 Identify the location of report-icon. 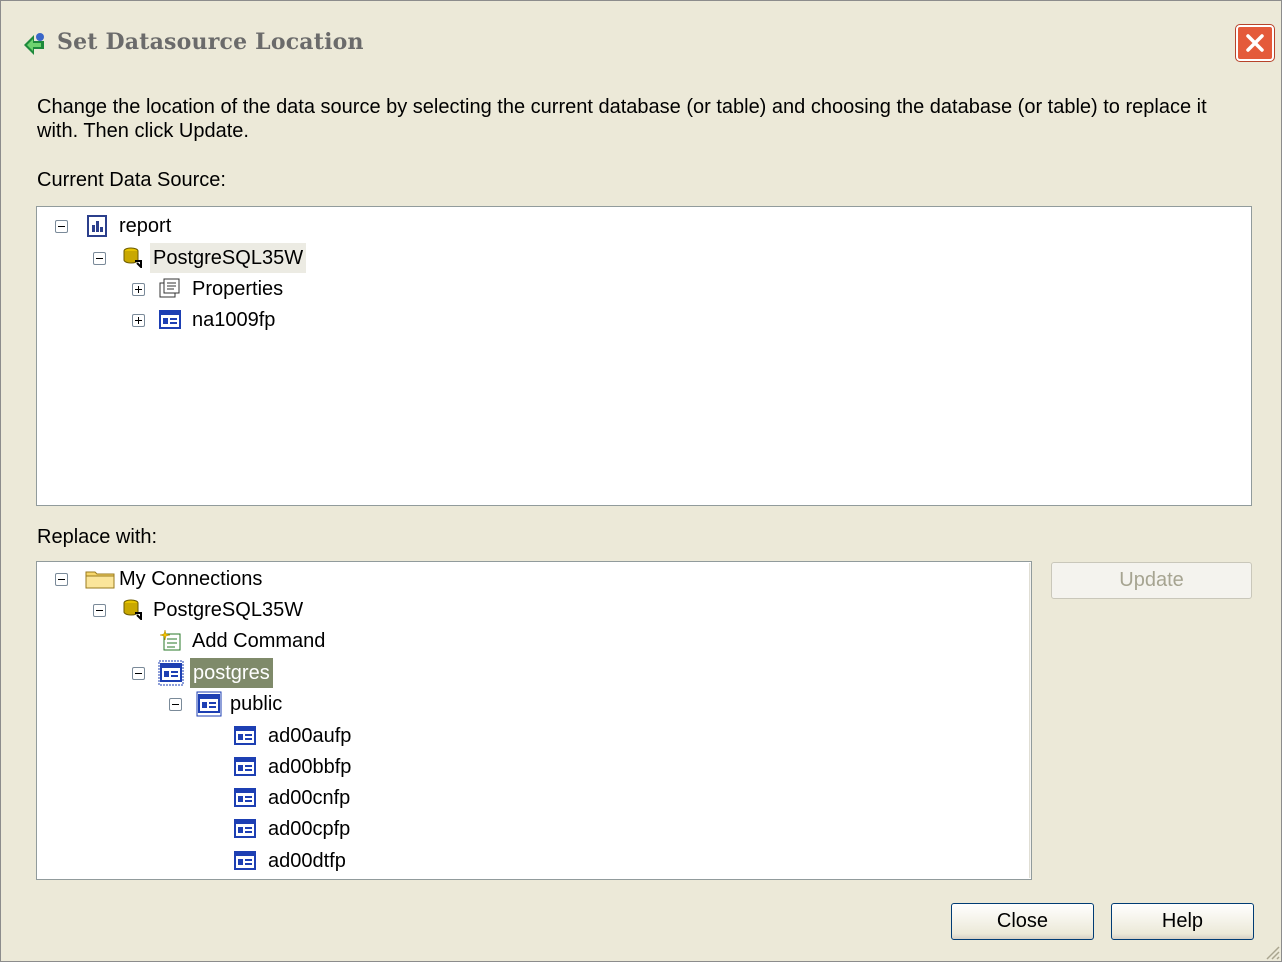
(97, 226).